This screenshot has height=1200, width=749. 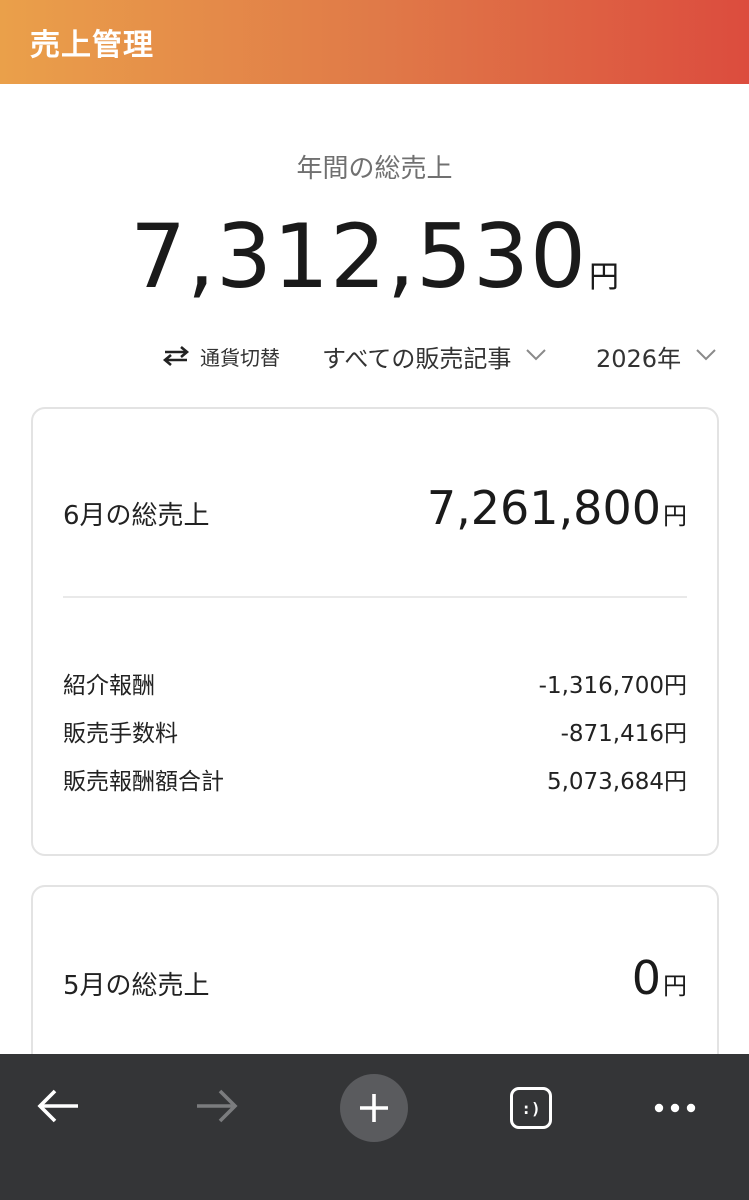 I want to click on annual-sales-label: 年間の総売上, so click(x=374, y=169).